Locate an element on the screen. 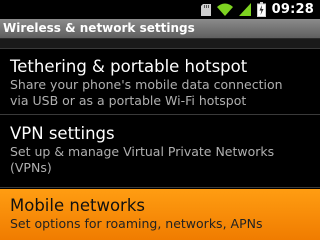 This screenshot has width=320, height=240. setting-summary-line: (VPNs) is located at coordinates (31, 167).